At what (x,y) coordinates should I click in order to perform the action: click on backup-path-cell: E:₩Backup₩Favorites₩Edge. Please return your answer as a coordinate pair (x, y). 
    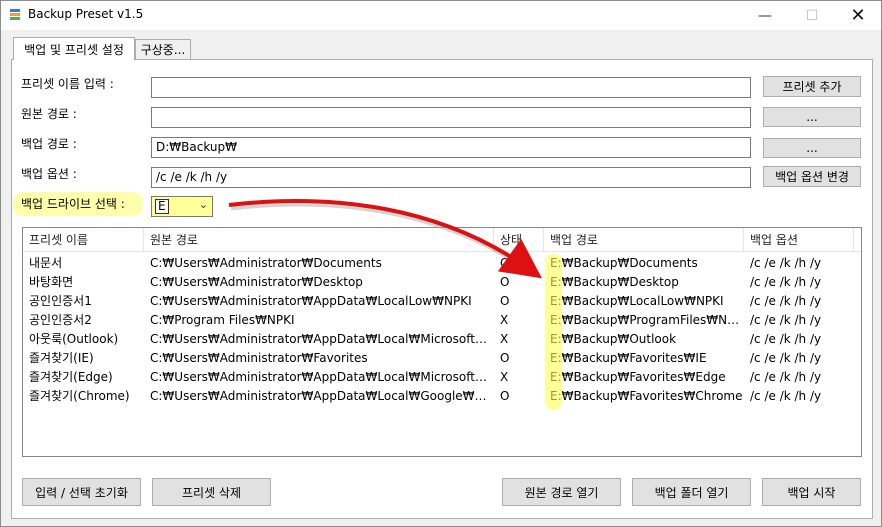
    Looking at the image, I should click on (638, 377).